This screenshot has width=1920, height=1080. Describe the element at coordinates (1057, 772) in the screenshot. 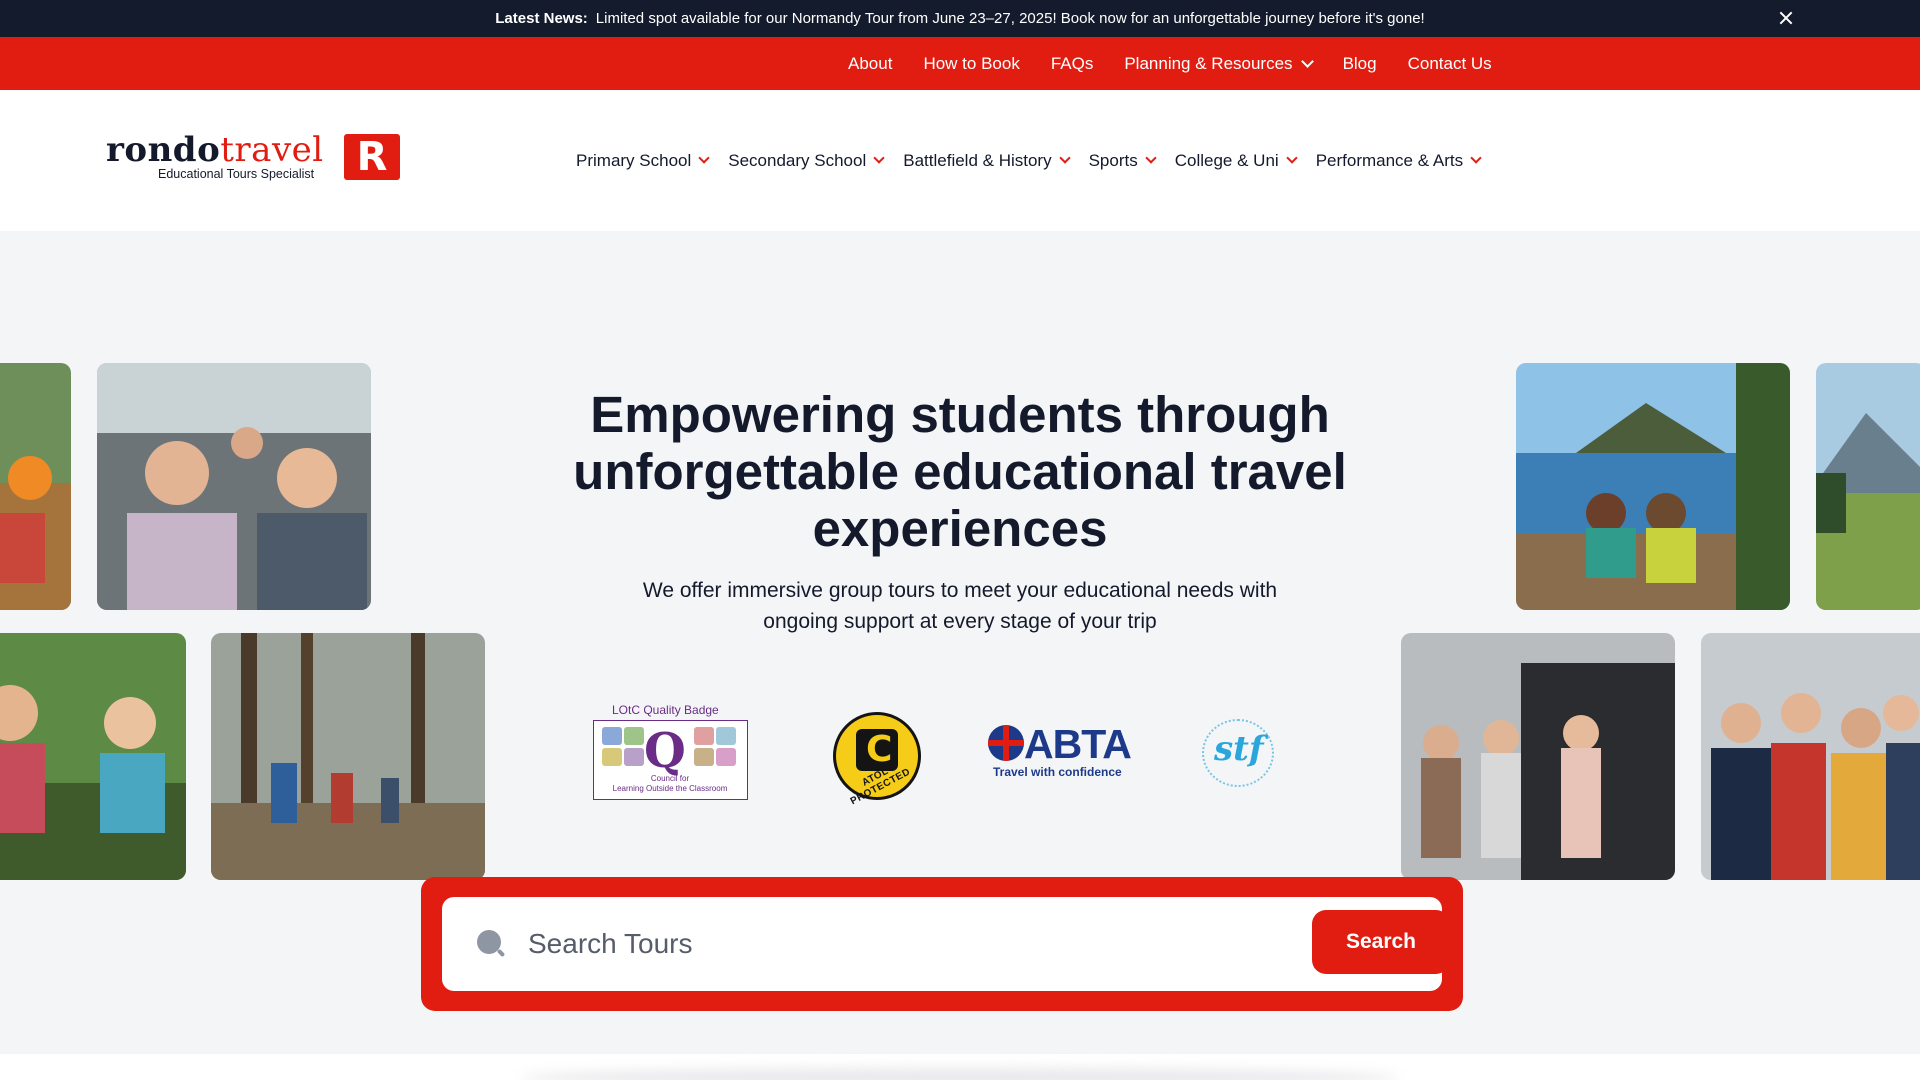

I see `abta-tagline: Travel with confidence` at that location.